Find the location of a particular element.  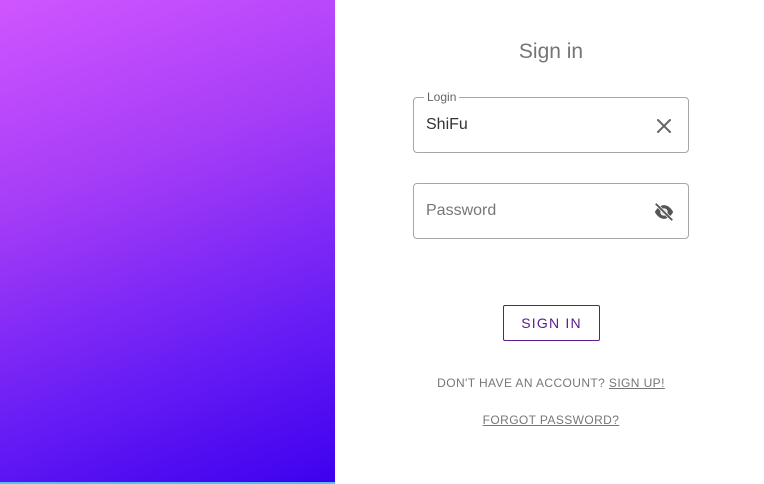

password-field: Password is located at coordinates (551, 211).